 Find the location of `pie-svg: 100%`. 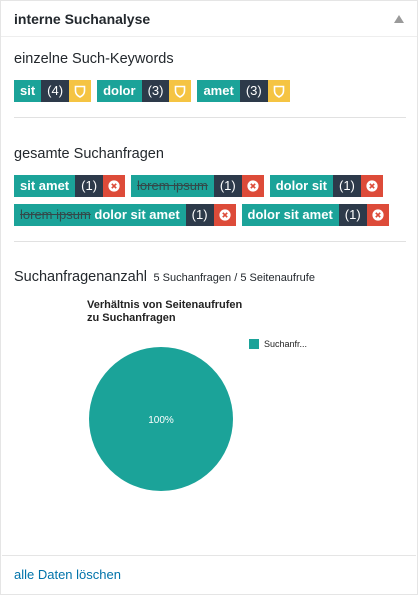

pie-svg: 100% is located at coordinates (161, 419).